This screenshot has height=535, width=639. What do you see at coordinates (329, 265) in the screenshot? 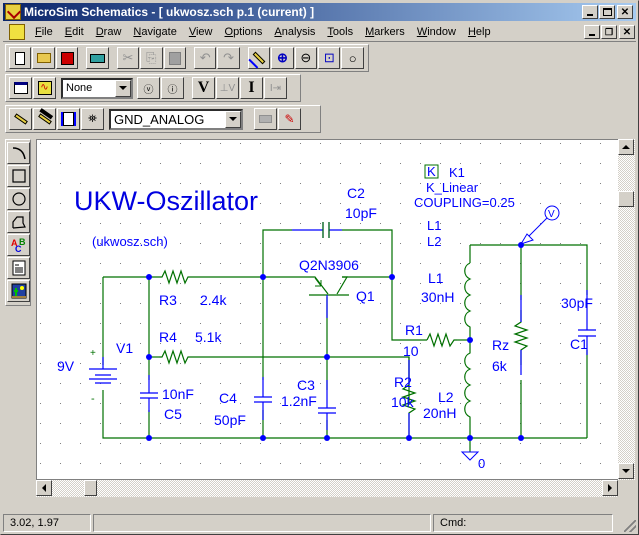
I see `part-value: Q2N3906` at bounding box center [329, 265].